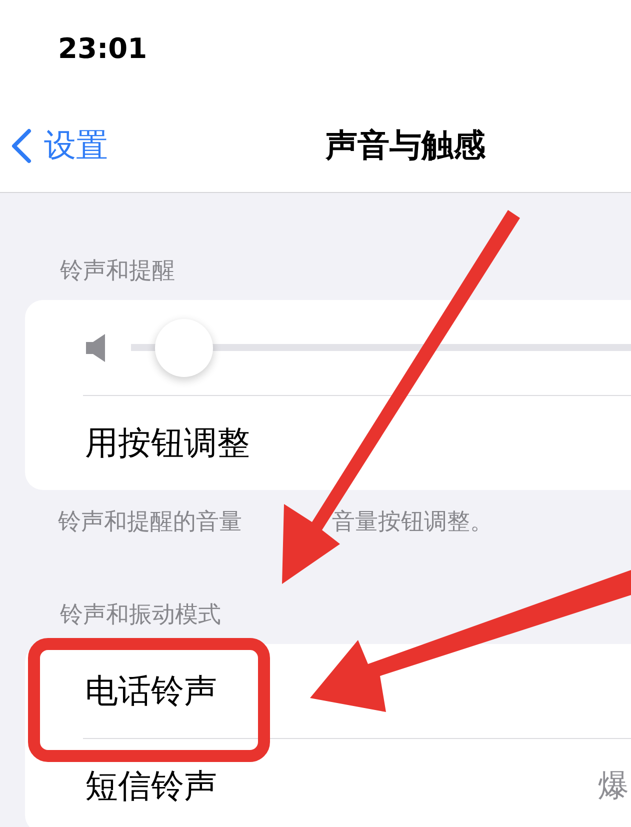 This screenshot has height=827, width=631. I want to click on section-footer: 铃声和提醒的音量, so click(150, 521).